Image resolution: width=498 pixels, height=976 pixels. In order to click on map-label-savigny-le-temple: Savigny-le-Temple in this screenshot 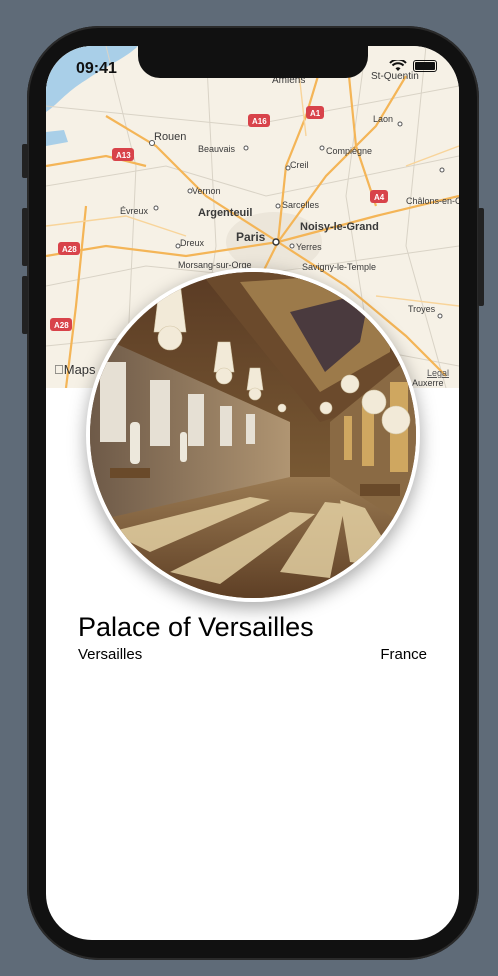, I will do `click(339, 267)`.